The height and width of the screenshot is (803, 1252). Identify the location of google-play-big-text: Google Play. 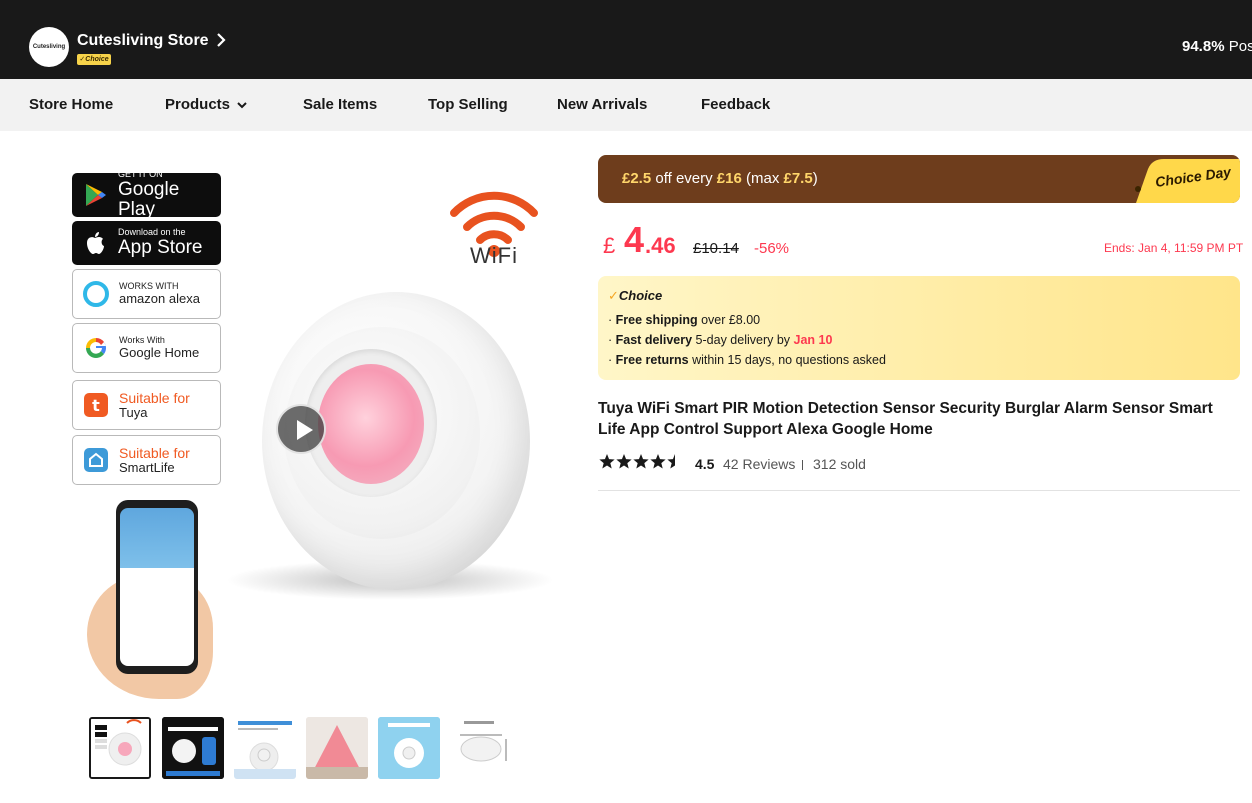
(149, 199).